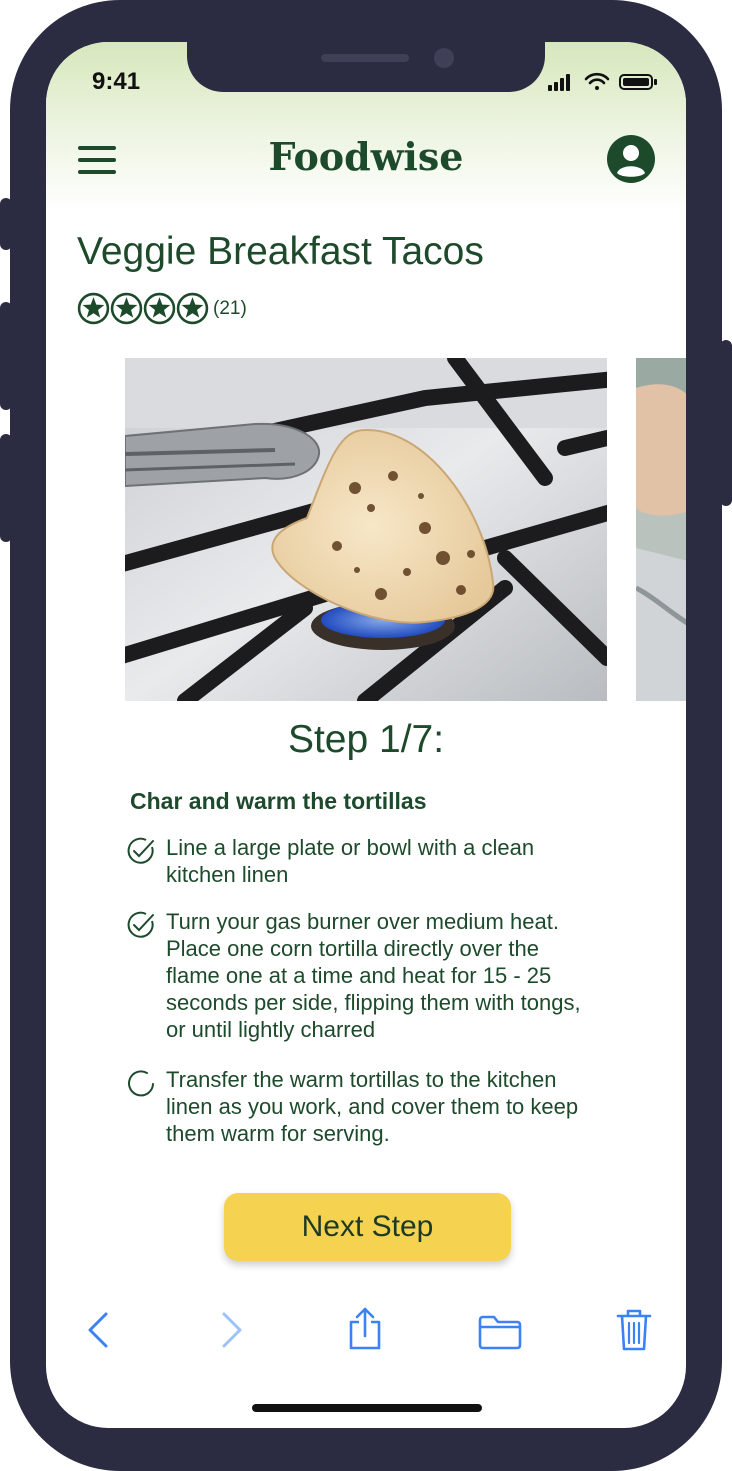 The height and width of the screenshot is (1471, 732). What do you see at coordinates (500, 1334) in the screenshot?
I see `folder-icon` at bounding box center [500, 1334].